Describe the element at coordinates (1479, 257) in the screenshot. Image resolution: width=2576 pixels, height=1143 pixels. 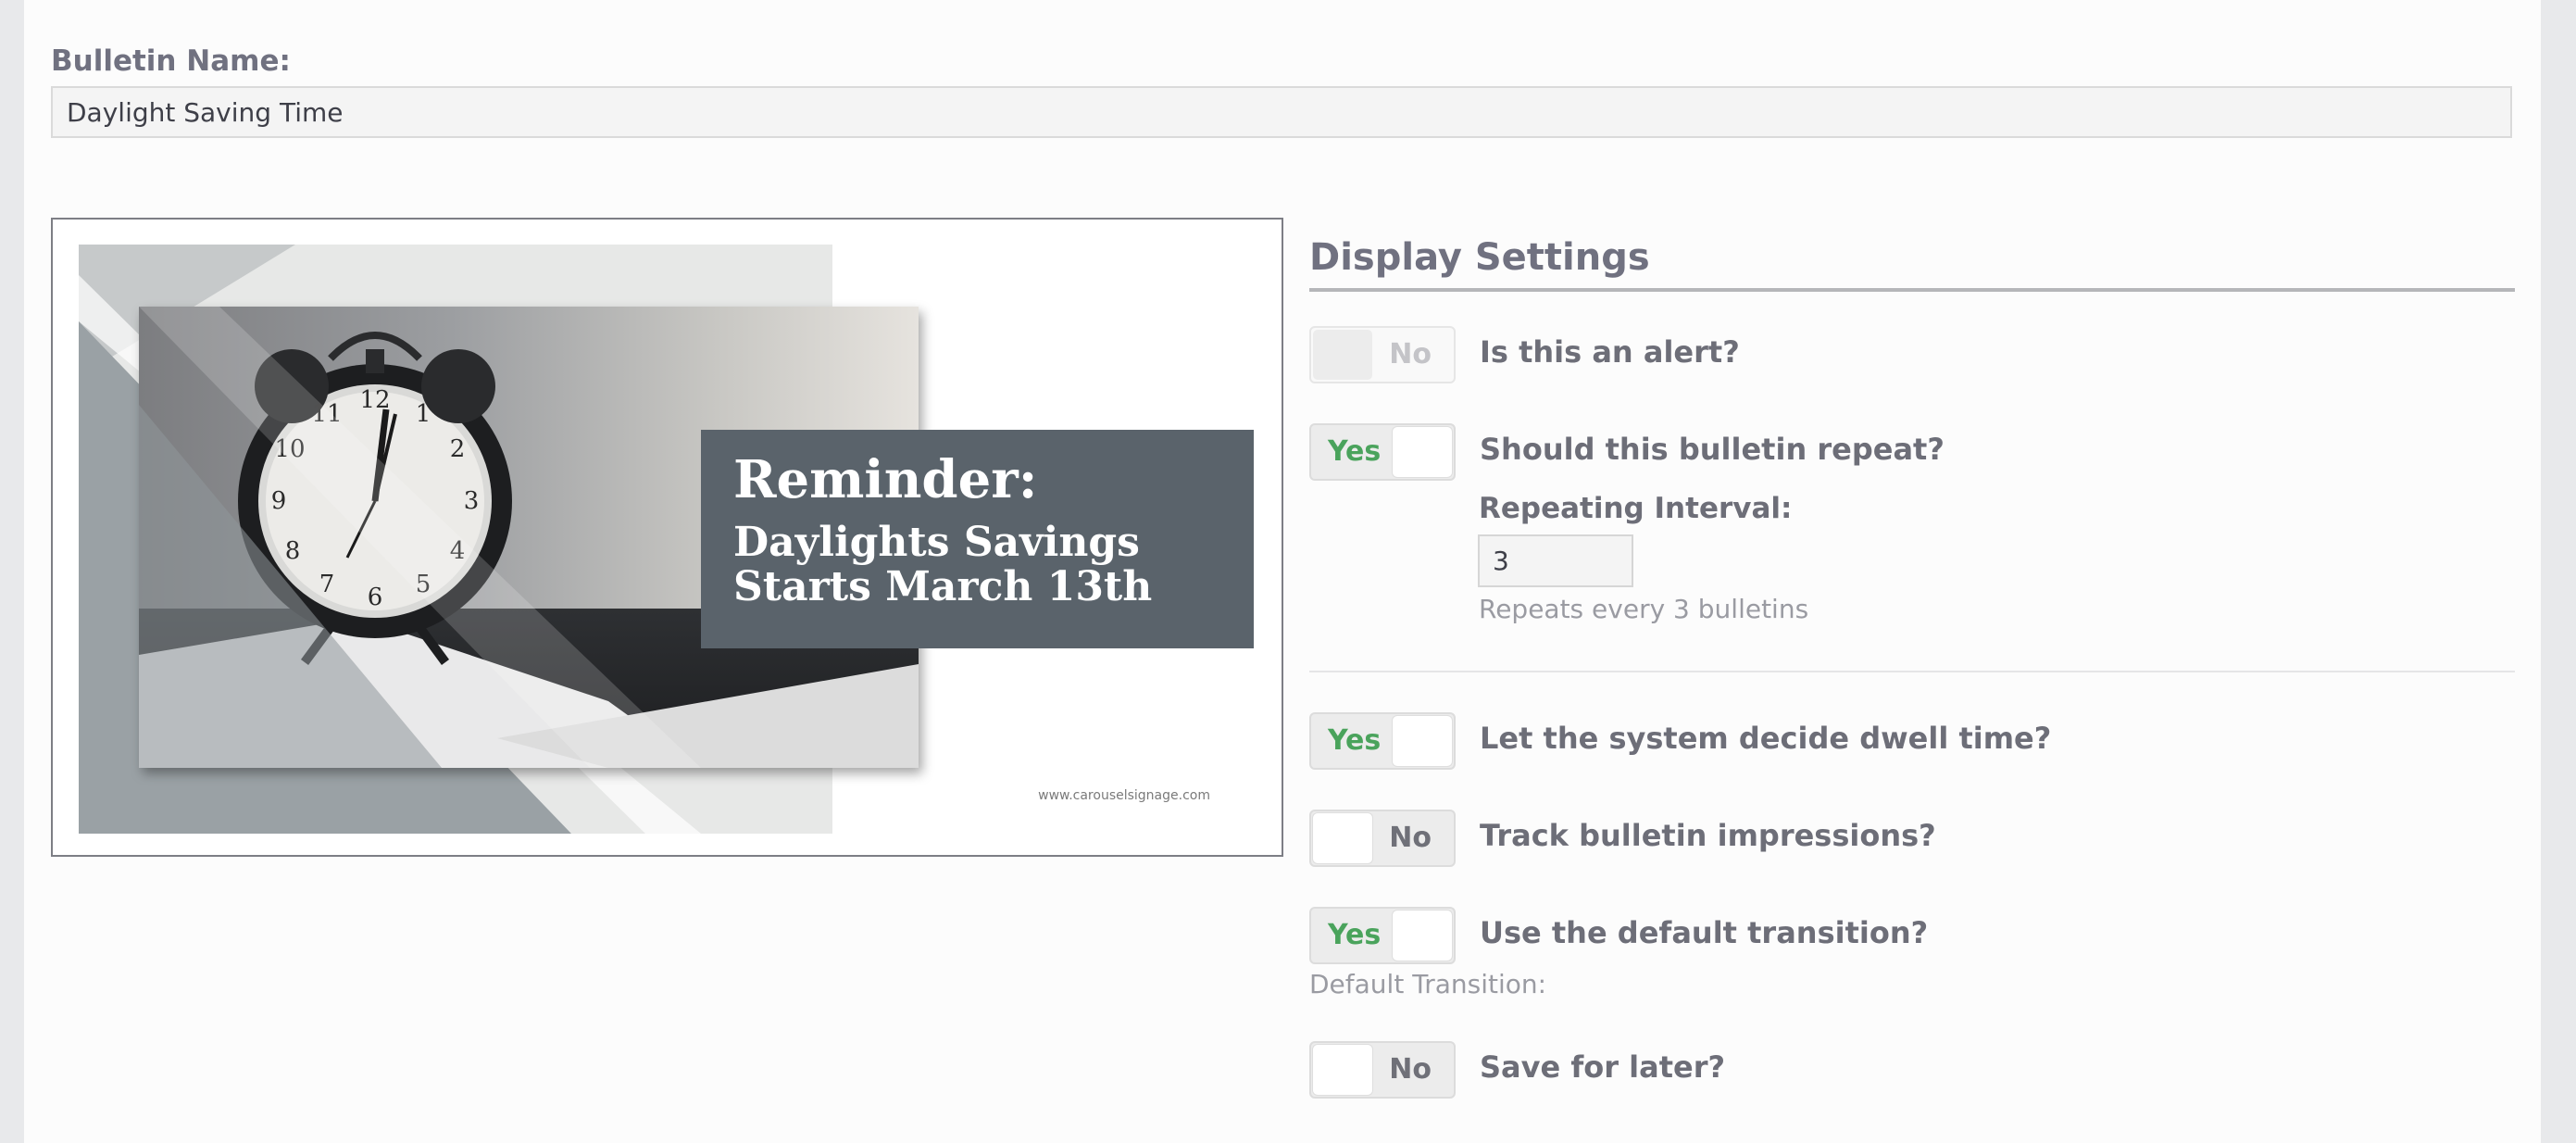
I see `display-settings-title: Display Settings` at that location.